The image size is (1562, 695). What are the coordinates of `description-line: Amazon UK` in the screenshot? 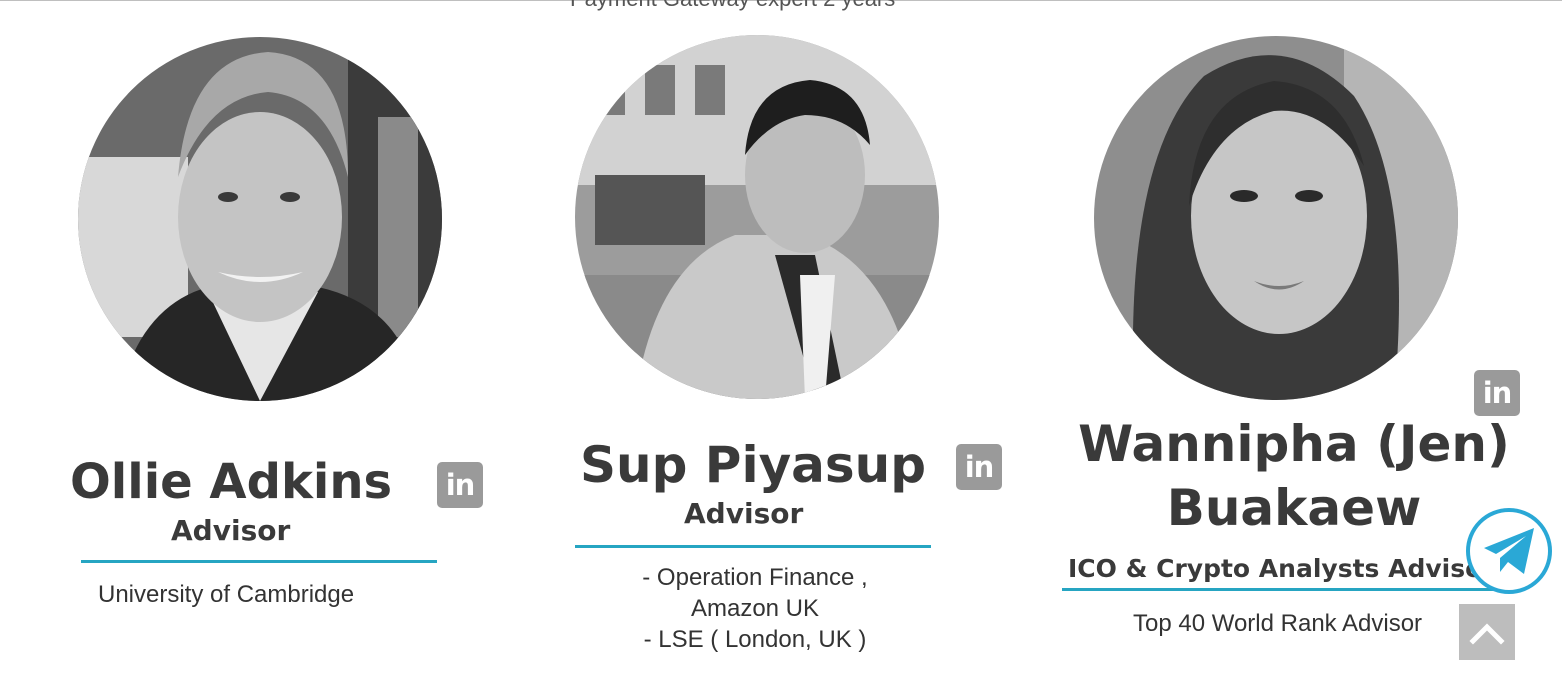 It's located at (755, 608).